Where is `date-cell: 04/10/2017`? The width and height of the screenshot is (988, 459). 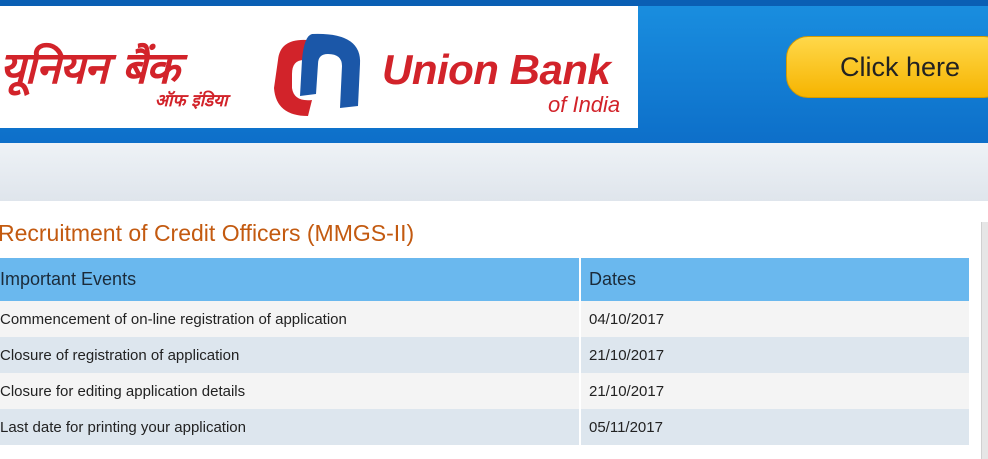
date-cell: 04/10/2017 is located at coordinates (774, 319).